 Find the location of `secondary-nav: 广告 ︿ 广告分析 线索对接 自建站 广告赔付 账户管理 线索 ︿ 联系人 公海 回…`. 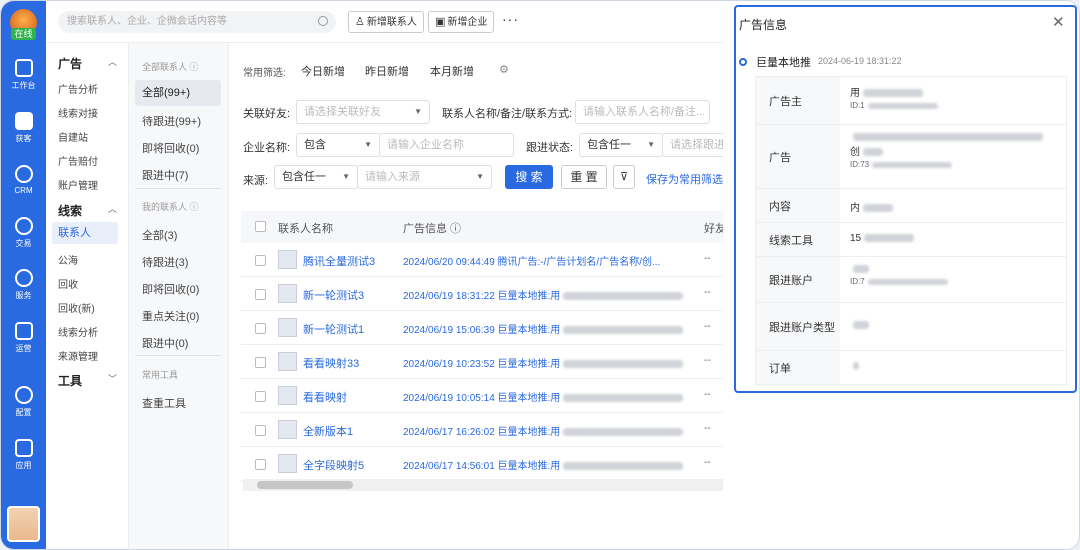

secondary-nav: 广告 ︿ 广告分析 线索对接 自建站 广告赔付 账户管理 线索 ︿ 联系人 公海 回… is located at coordinates (87, 296).